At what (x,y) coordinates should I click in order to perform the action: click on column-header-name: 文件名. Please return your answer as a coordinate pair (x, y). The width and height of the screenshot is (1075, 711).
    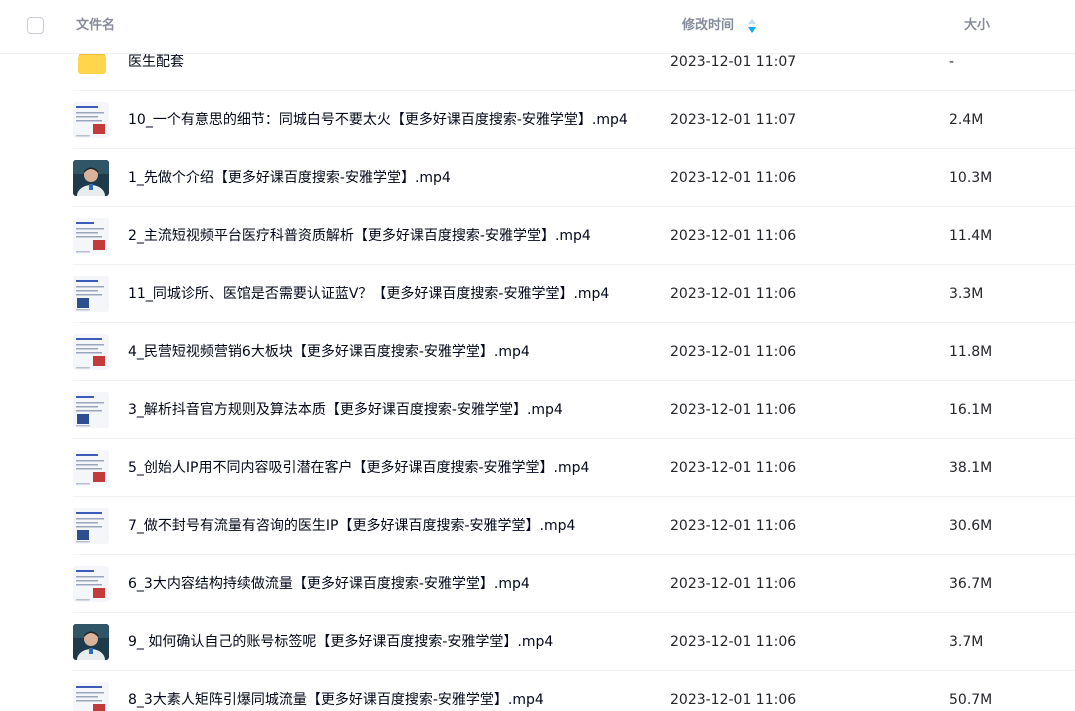
    Looking at the image, I should click on (95, 26).